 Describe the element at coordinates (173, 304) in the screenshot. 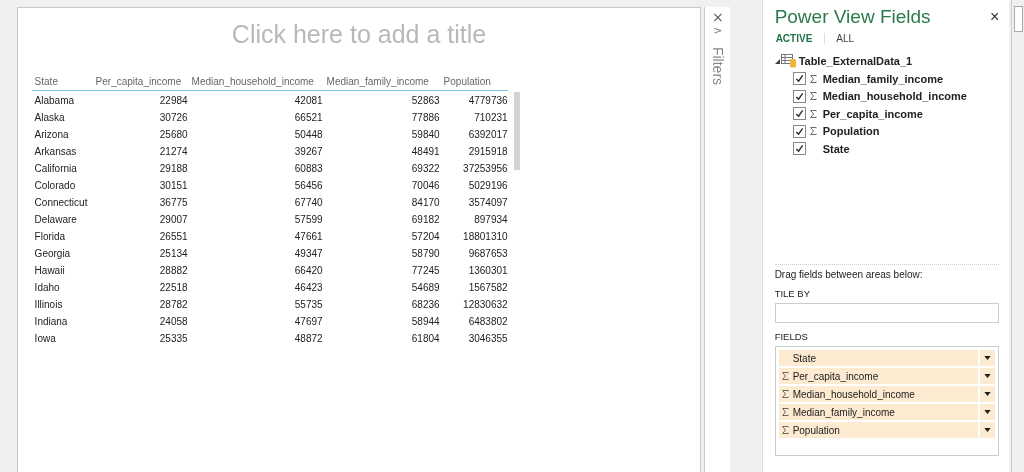

I see `table-cell-text: 28782` at that location.